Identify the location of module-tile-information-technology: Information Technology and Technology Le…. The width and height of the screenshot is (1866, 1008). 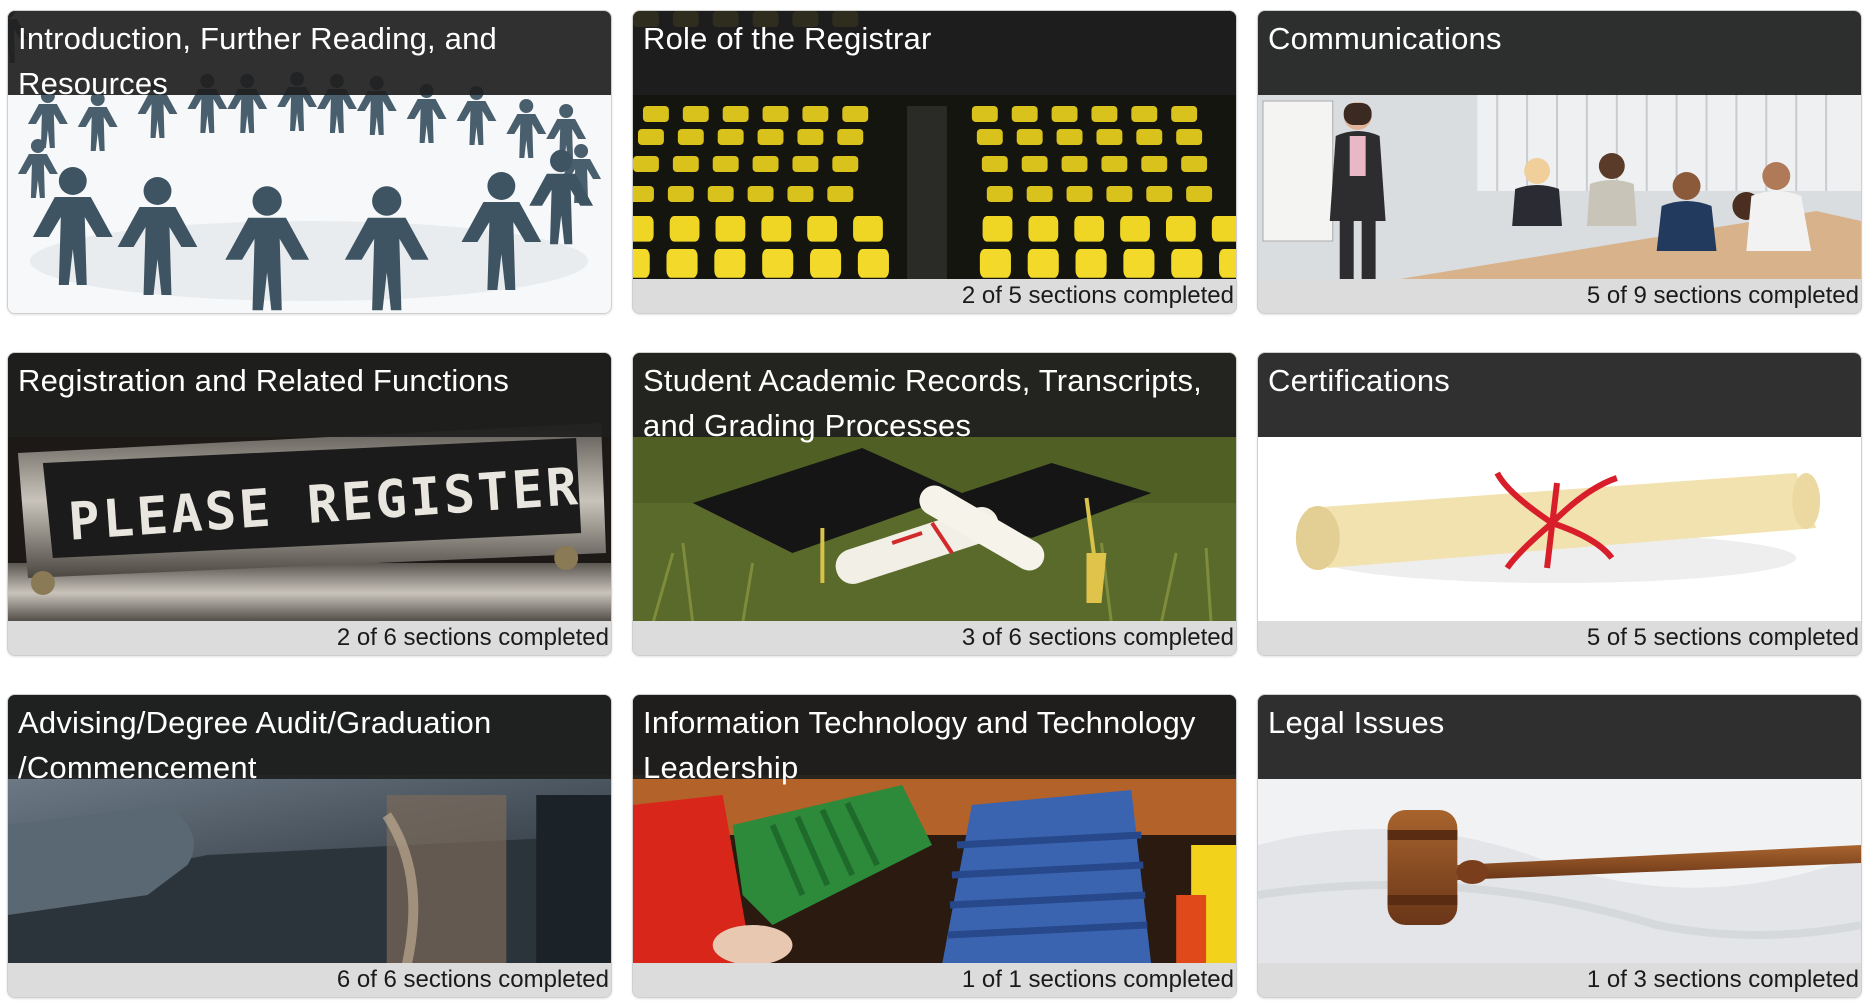
(934, 846).